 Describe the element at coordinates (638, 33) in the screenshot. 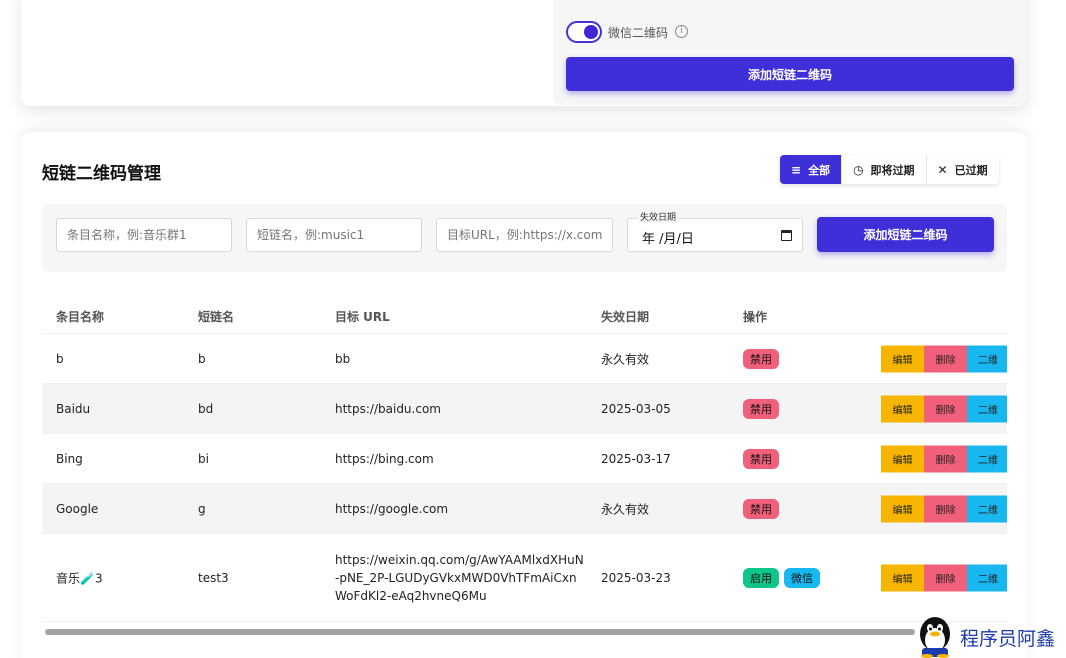

I see `toggle-label: 微信二维码` at that location.